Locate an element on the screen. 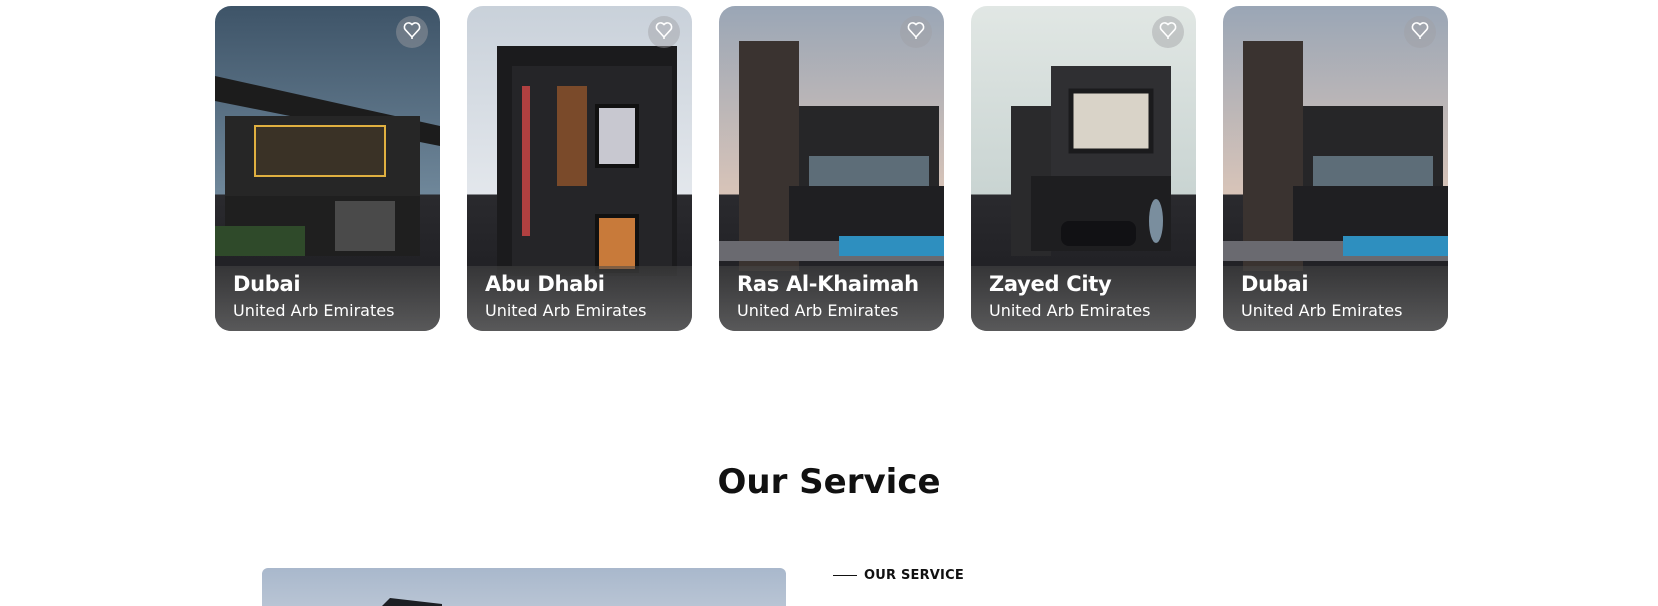  card-caption: Ras Al-Khaimah United Arb Emirates is located at coordinates (831, 298).